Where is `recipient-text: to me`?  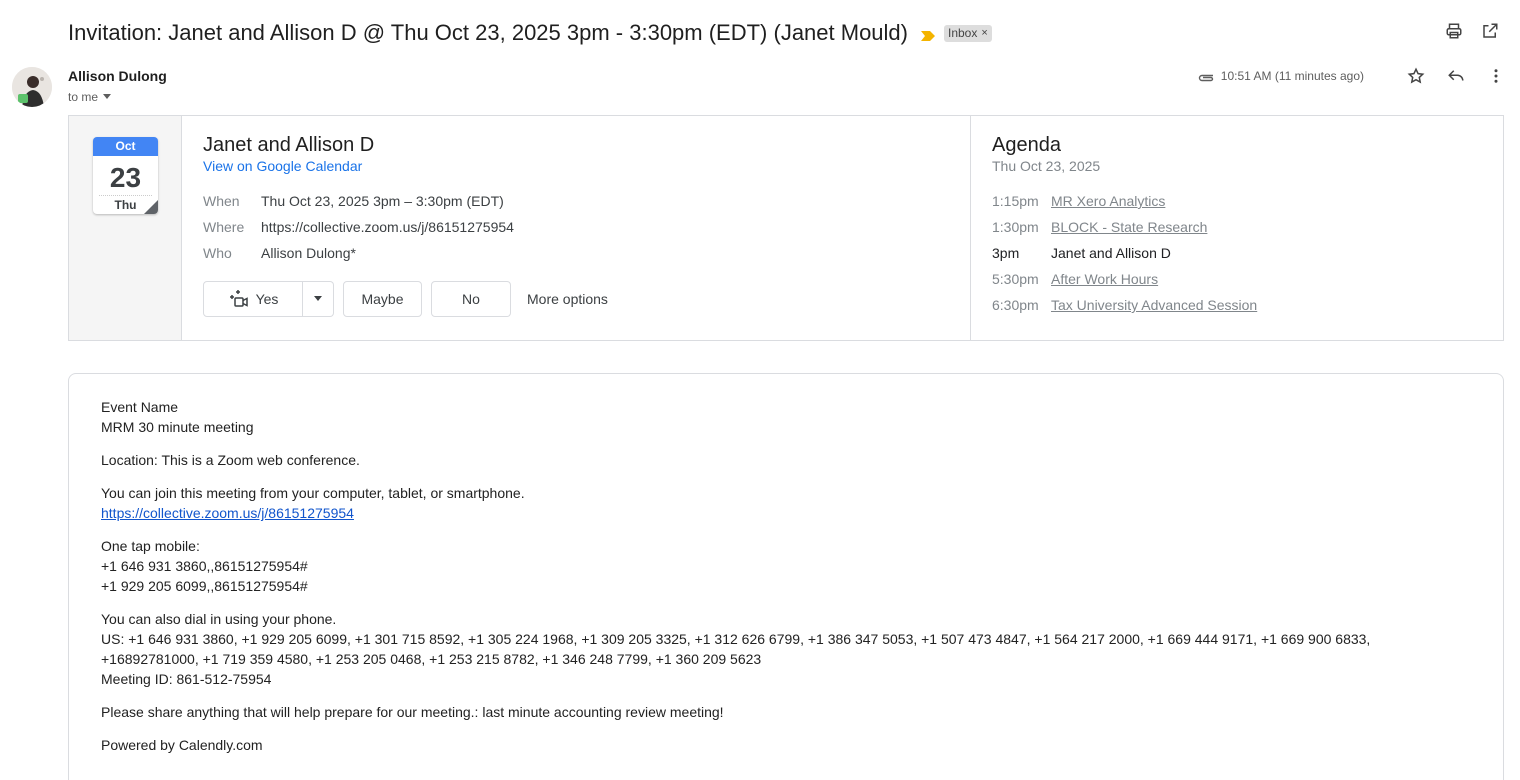
recipient-text: to me is located at coordinates (83, 97).